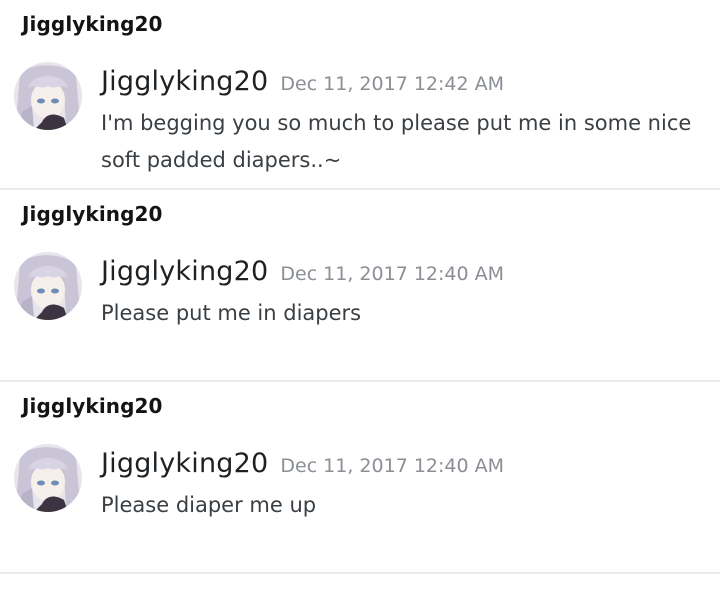 The width and height of the screenshot is (720, 606). What do you see at coordinates (209, 505) in the screenshot?
I see `message-text: Please diaper me up` at bounding box center [209, 505].